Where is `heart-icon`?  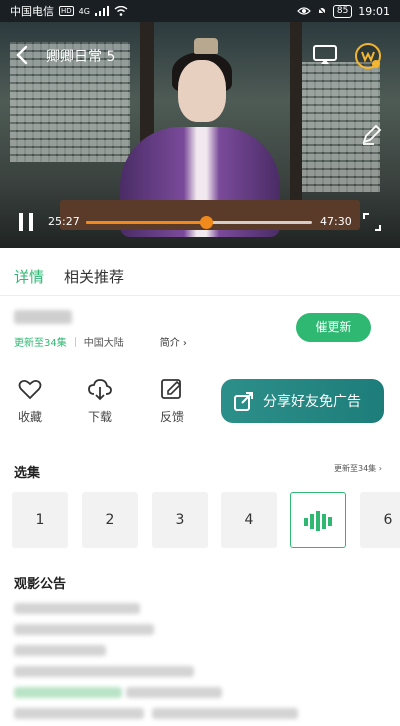
heart-icon is located at coordinates (30, 389).